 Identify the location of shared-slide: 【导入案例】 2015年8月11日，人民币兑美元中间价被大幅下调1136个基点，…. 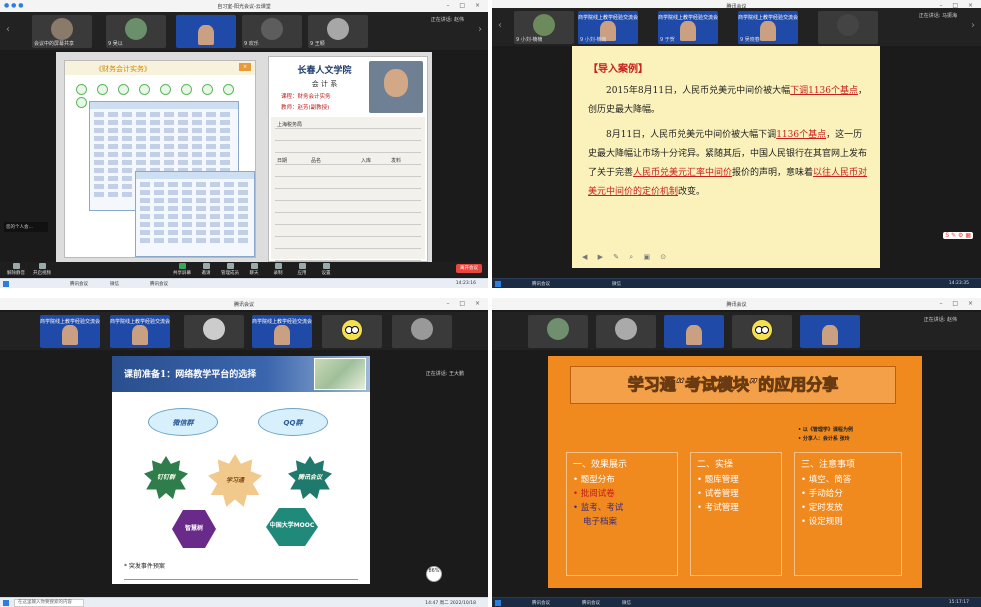
(726, 157).